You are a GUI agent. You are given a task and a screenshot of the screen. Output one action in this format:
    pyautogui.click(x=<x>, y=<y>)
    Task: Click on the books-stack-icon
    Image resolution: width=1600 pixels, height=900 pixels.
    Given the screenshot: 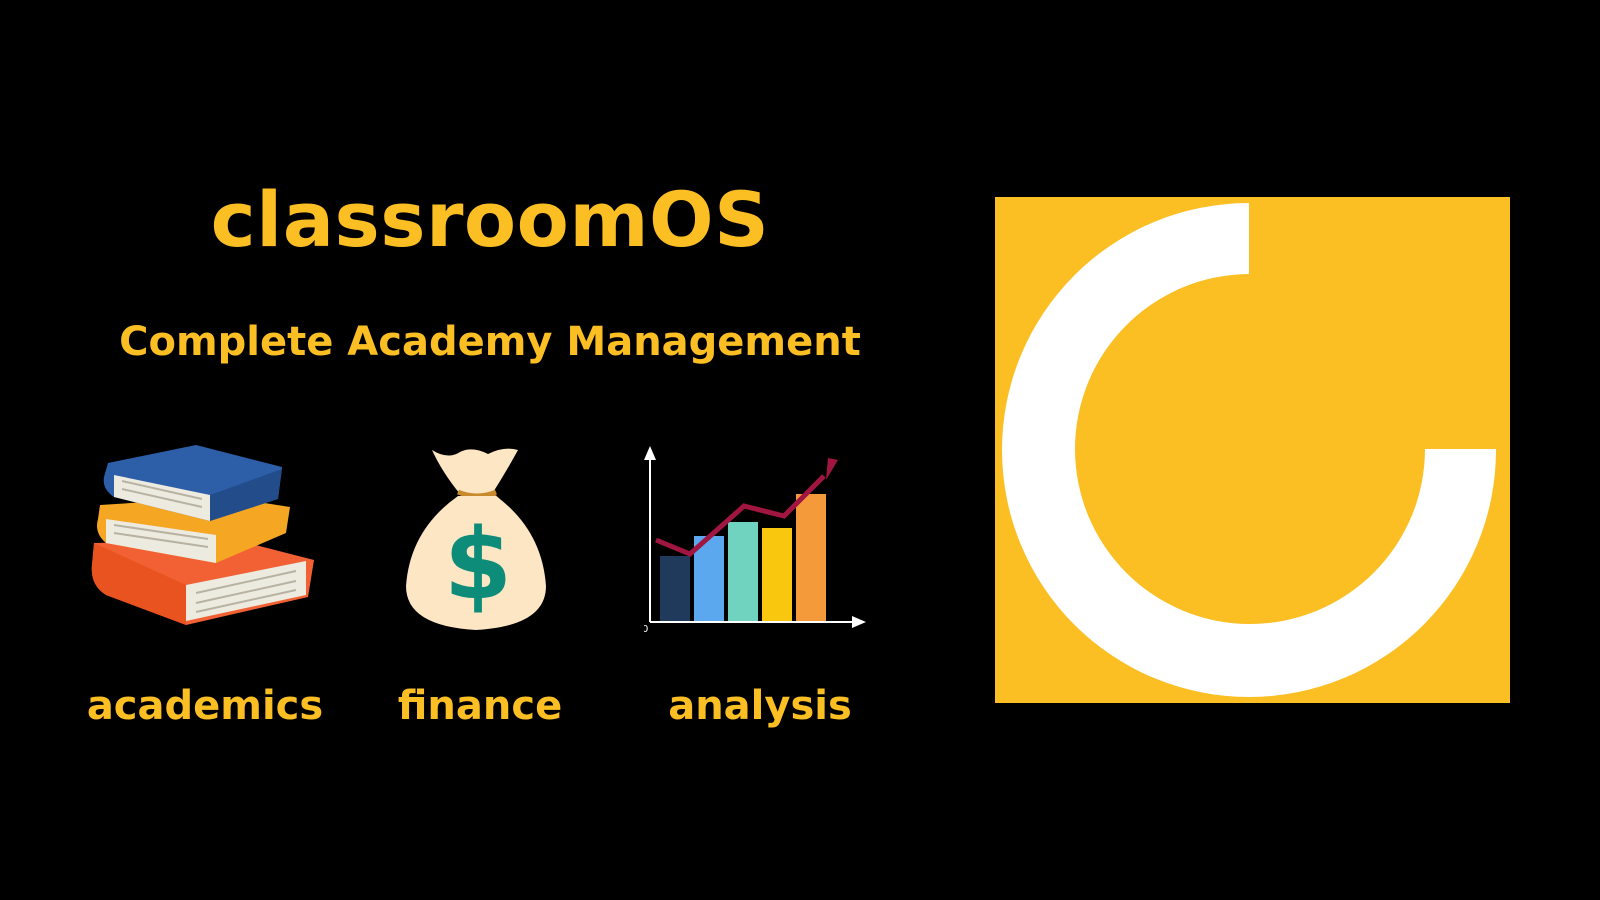 What is the action you would take?
    pyautogui.click(x=203, y=535)
    